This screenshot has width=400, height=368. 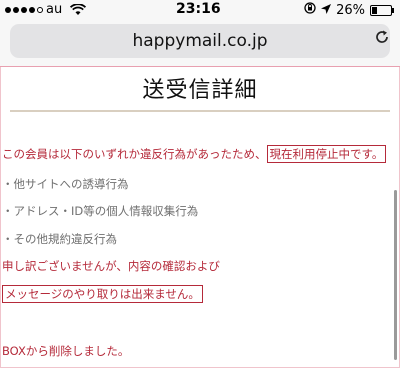 I want to click on address-bar: happymail.co.jp, so click(x=200, y=41).